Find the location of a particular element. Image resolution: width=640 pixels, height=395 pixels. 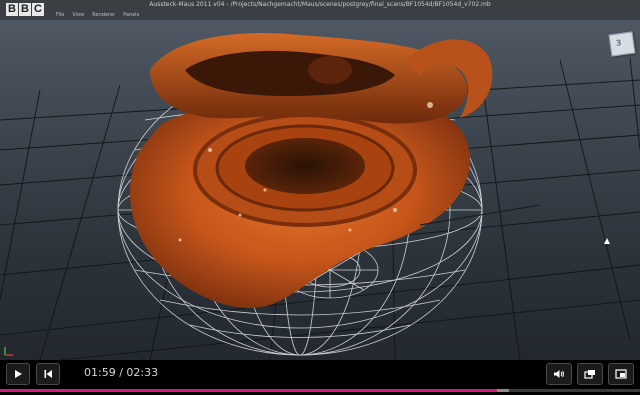

play-icon is located at coordinates (18, 374).